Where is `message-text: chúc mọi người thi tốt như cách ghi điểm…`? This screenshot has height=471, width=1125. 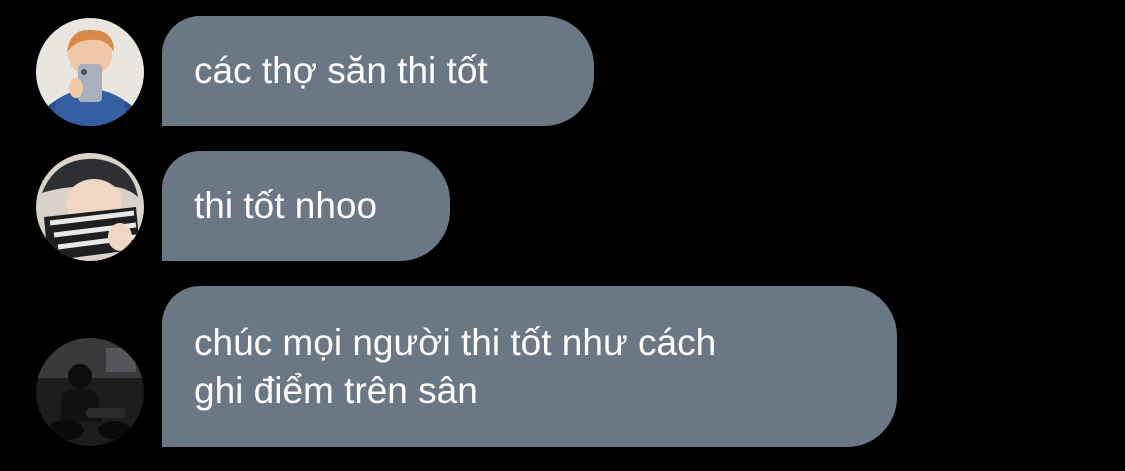
message-text: chúc mọi người thi tốt như cách ghi điểm… is located at coordinates (455, 366).